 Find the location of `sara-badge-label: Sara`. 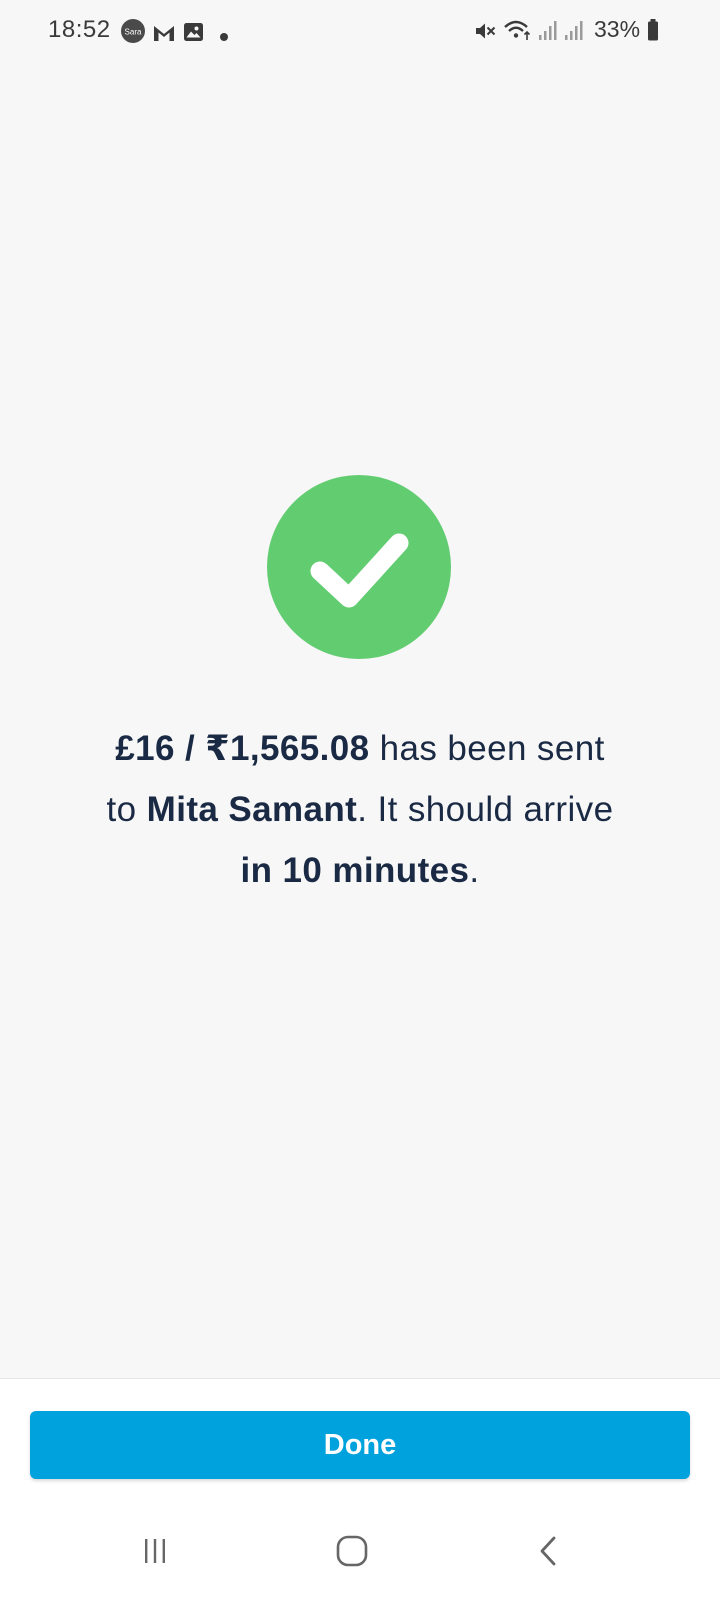

sara-badge-label: Sara is located at coordinates (133, 32).